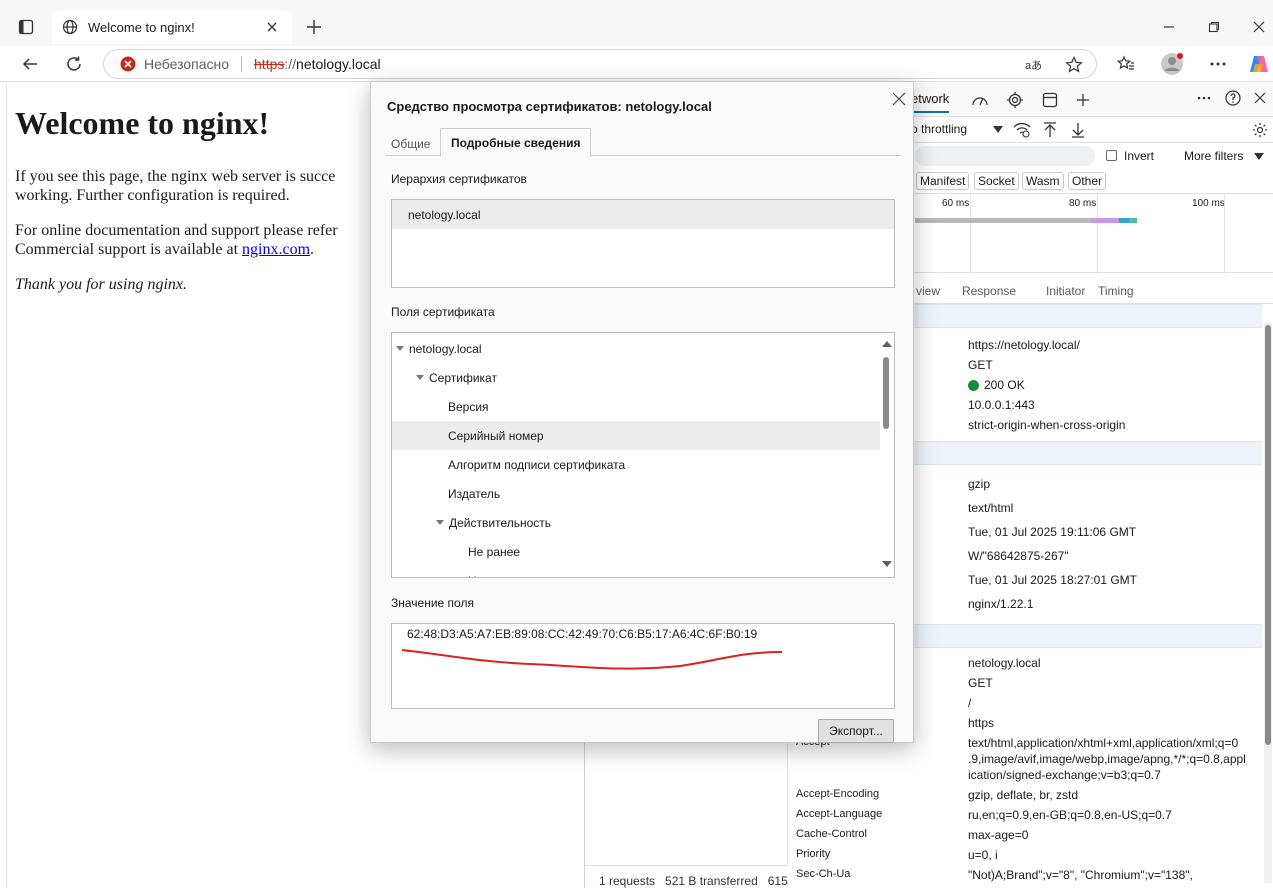 The image size is (1273, 888). I want to click on tick-80ms: 80 ms, so click(1083, 203).